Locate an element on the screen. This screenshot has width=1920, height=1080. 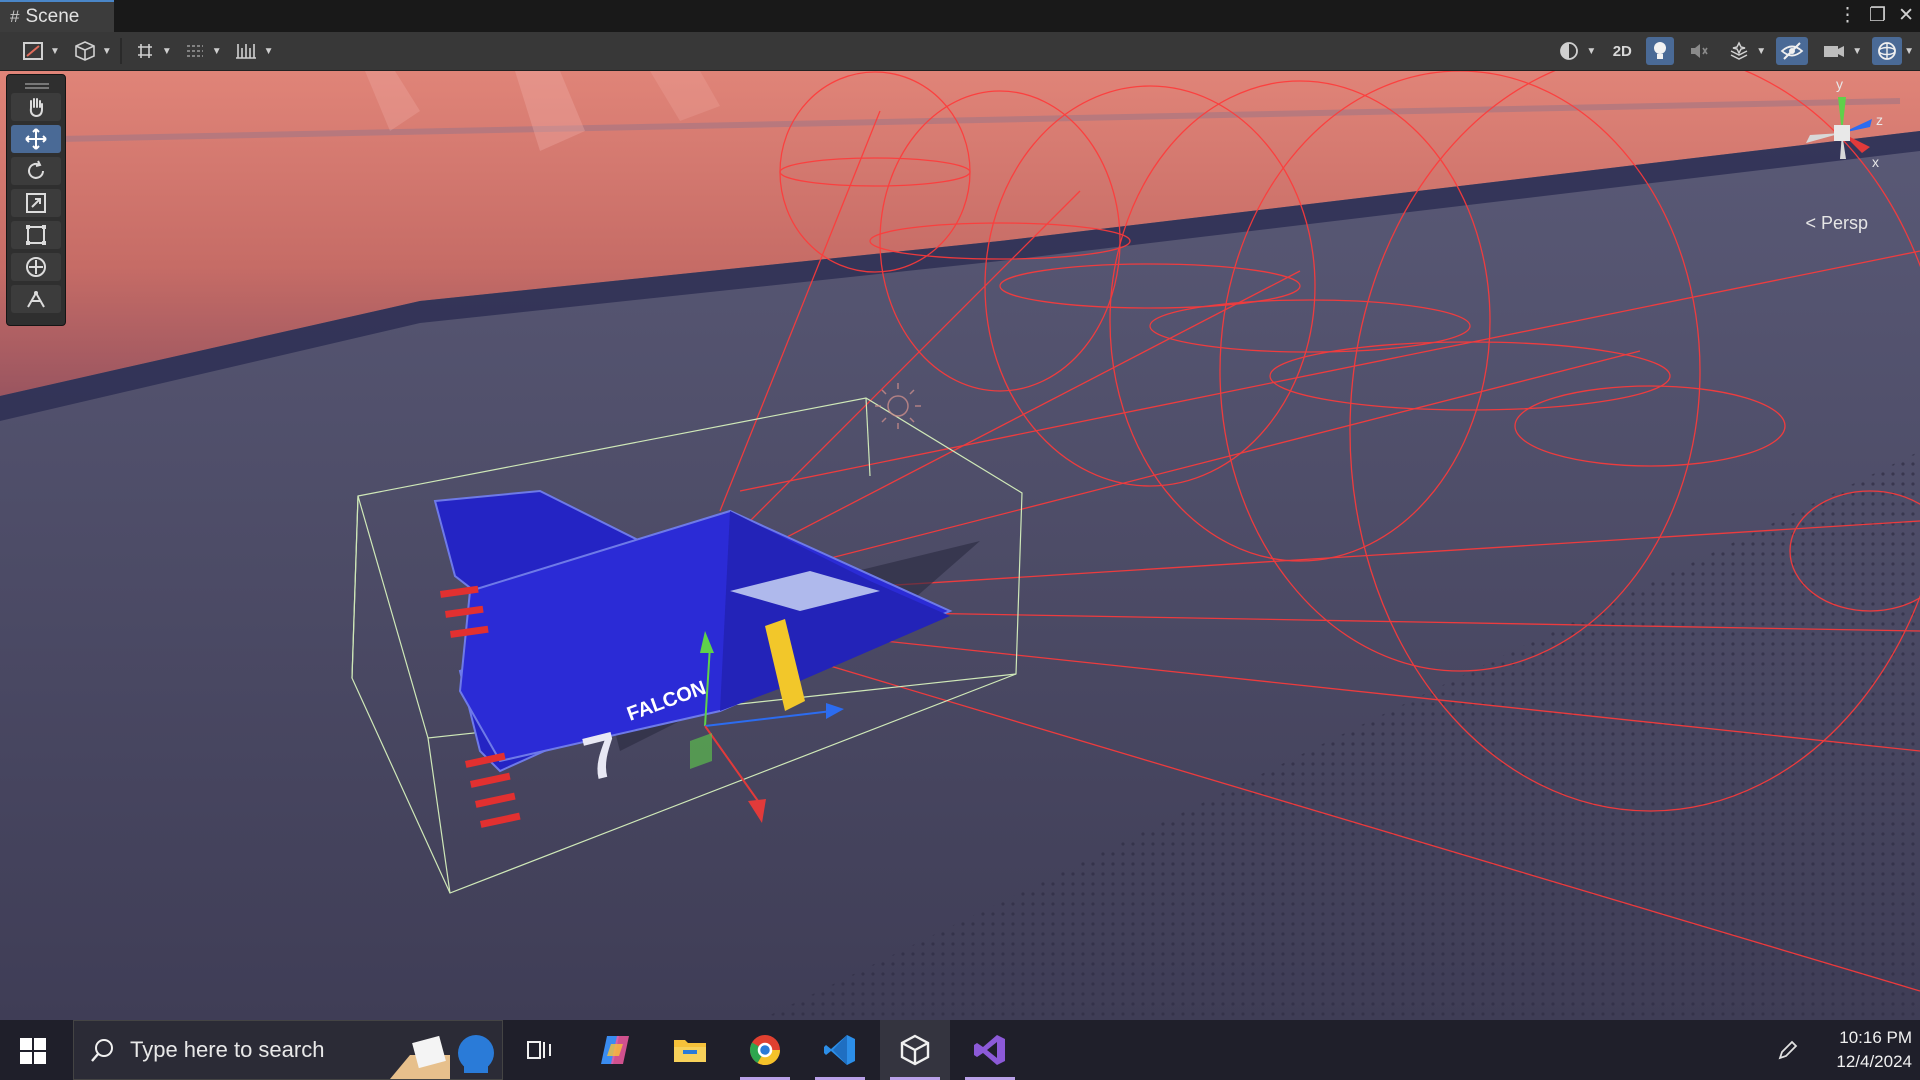
move-tool-button is located at coordinates (36, 139).